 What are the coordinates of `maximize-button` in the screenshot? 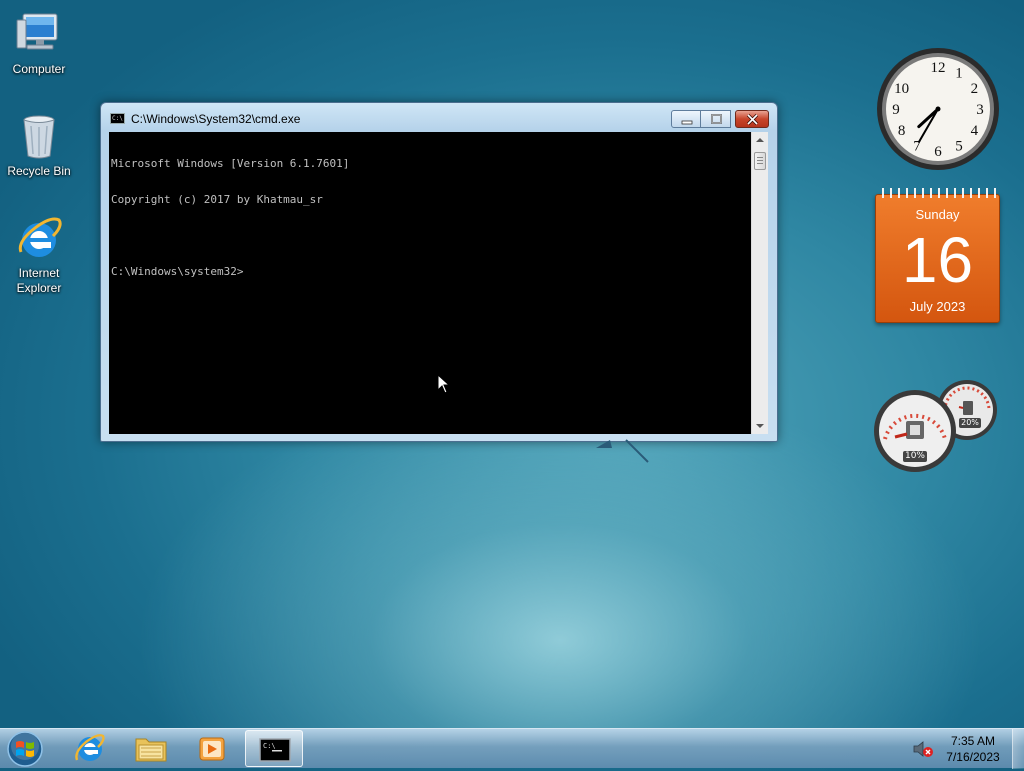 It's located at (716, 119).